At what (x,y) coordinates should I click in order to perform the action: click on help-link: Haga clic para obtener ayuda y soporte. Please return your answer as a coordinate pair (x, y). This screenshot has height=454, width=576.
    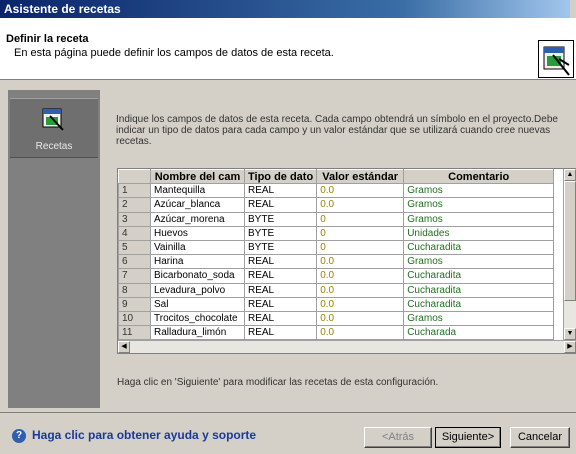
    Looking at the image, I should click on (144, 435).